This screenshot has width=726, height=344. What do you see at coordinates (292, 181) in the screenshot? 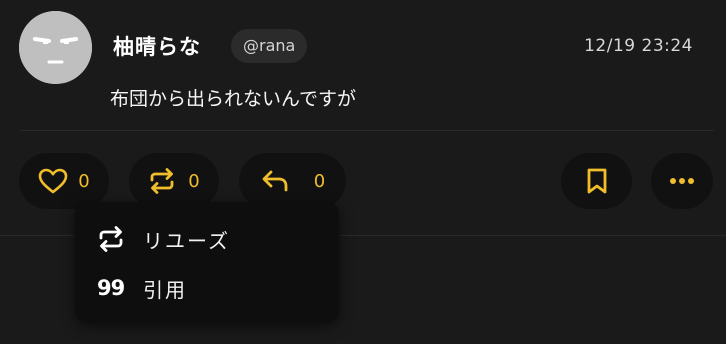
I see `reply-button: 0` at bounding box center [292, 181].